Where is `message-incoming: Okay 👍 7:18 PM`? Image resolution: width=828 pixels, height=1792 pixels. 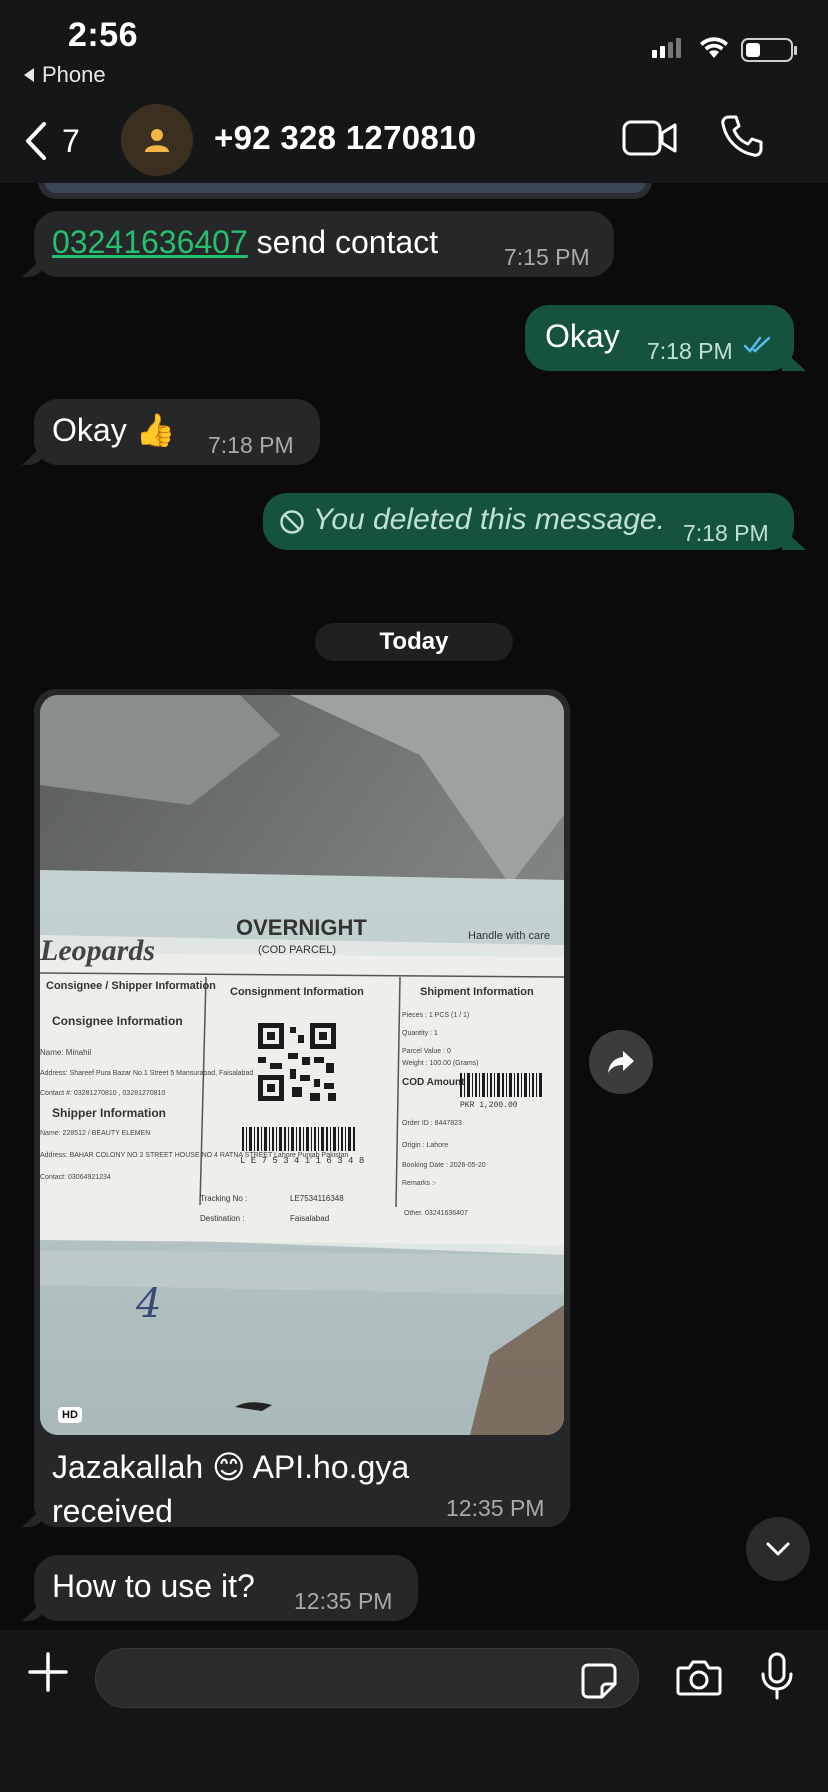 message-incoming: Okay 👍 7:18 PM is located at coordinates (171, 432).